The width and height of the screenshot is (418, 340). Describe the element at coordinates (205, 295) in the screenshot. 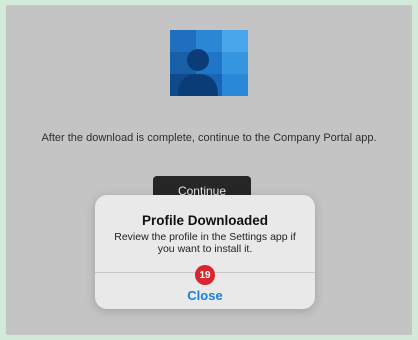

I see `close-button: Close` at that location.